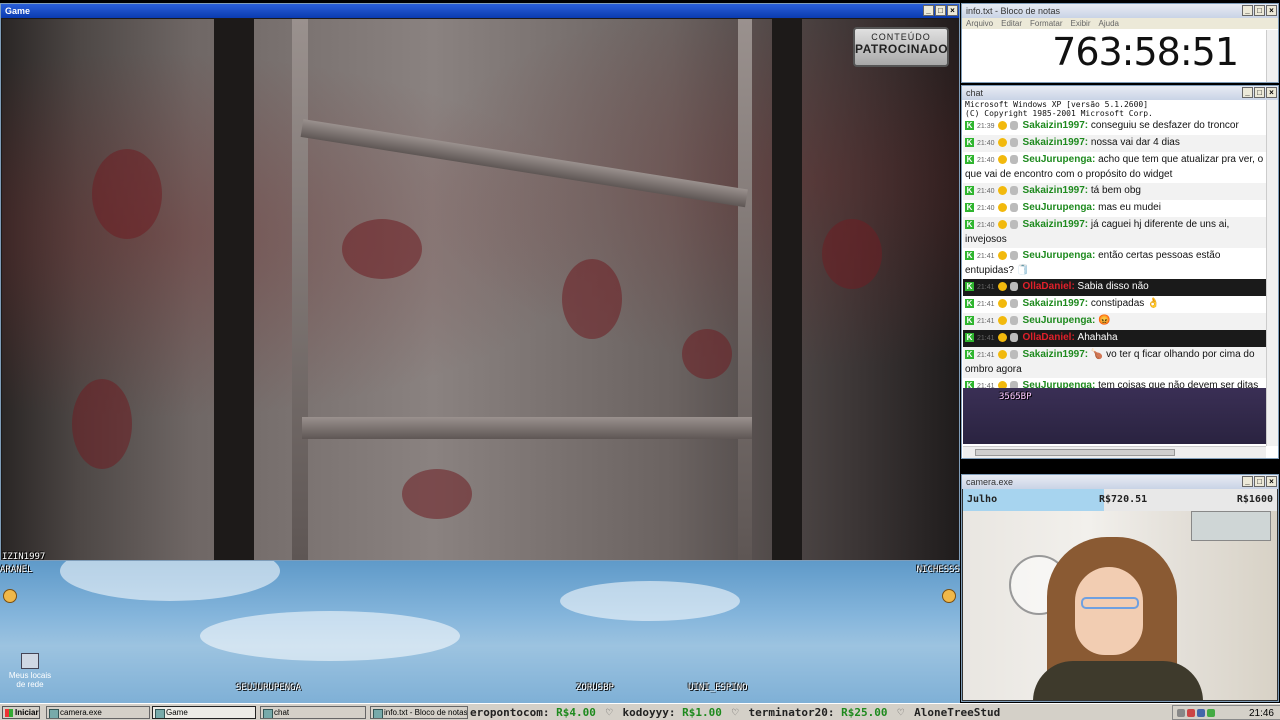 This screenshot has height=720, width=1280. I want to click on chat-message: K 21:40 SeuJurupenga: mas eu mudei, so click(1114, 208).